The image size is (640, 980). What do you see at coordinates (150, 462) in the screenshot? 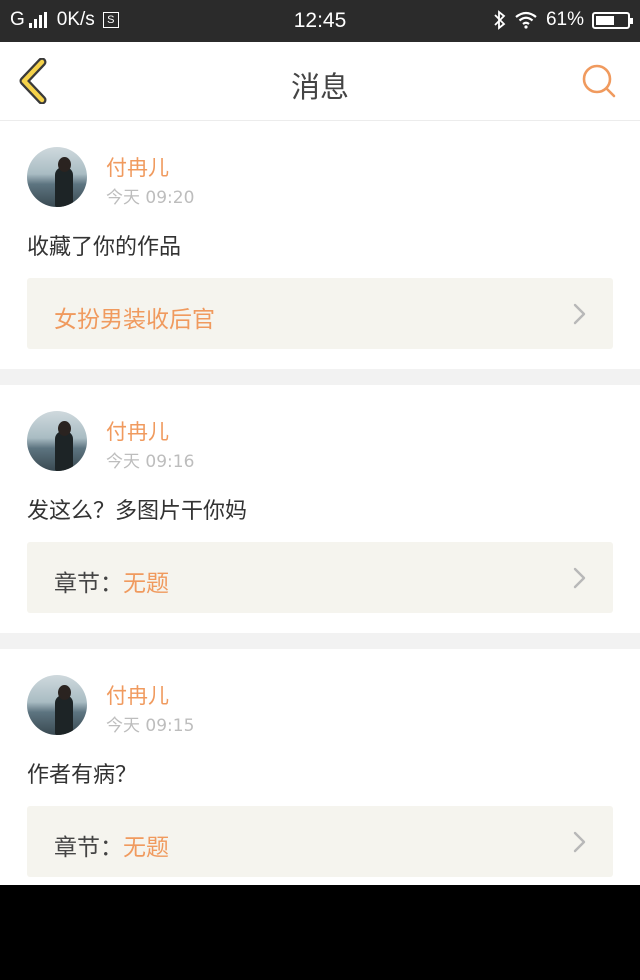
I see `message-time: 今天 09:16` at bounding box center [150, 462].